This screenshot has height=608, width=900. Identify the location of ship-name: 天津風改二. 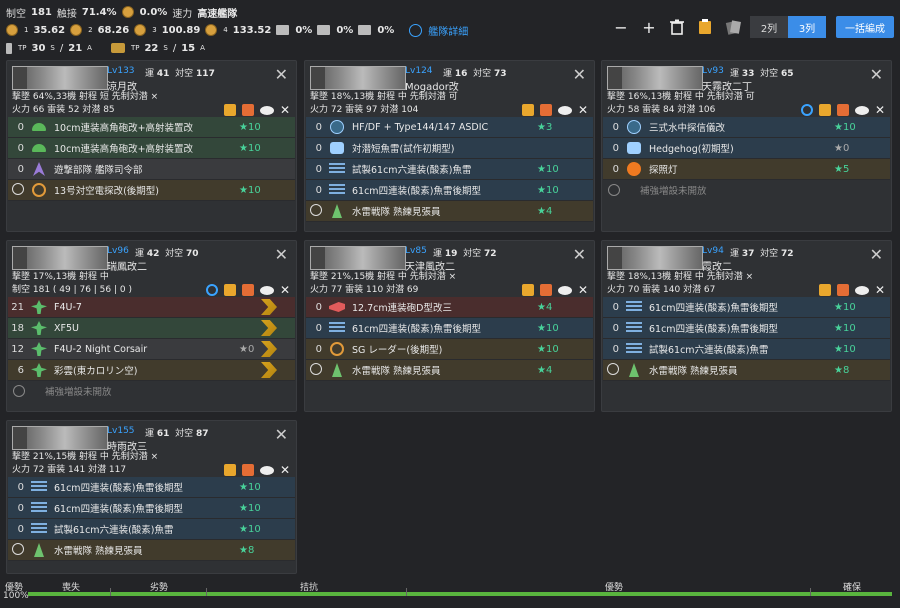
(430, 265).